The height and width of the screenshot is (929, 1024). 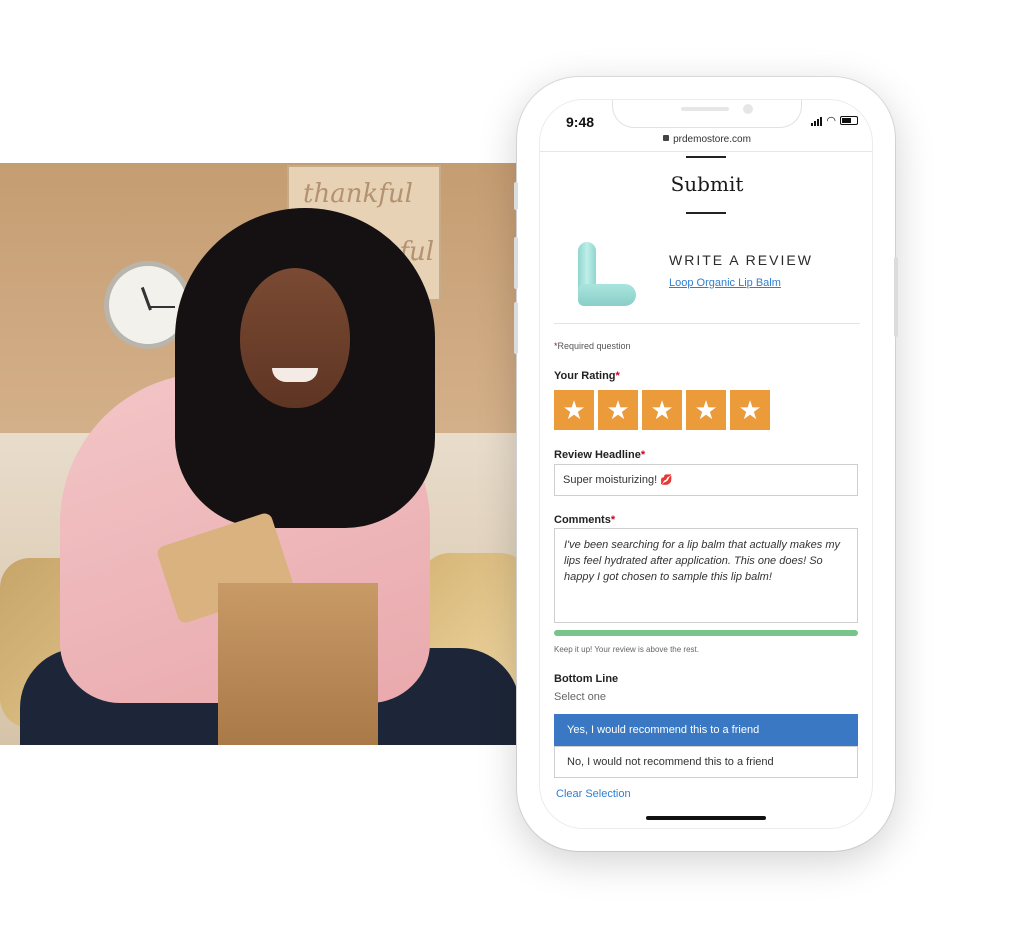 What do you see at coordinates (750, 410) in the screenshot?
I see `star-5: ★` at bounding box center [750, 410].